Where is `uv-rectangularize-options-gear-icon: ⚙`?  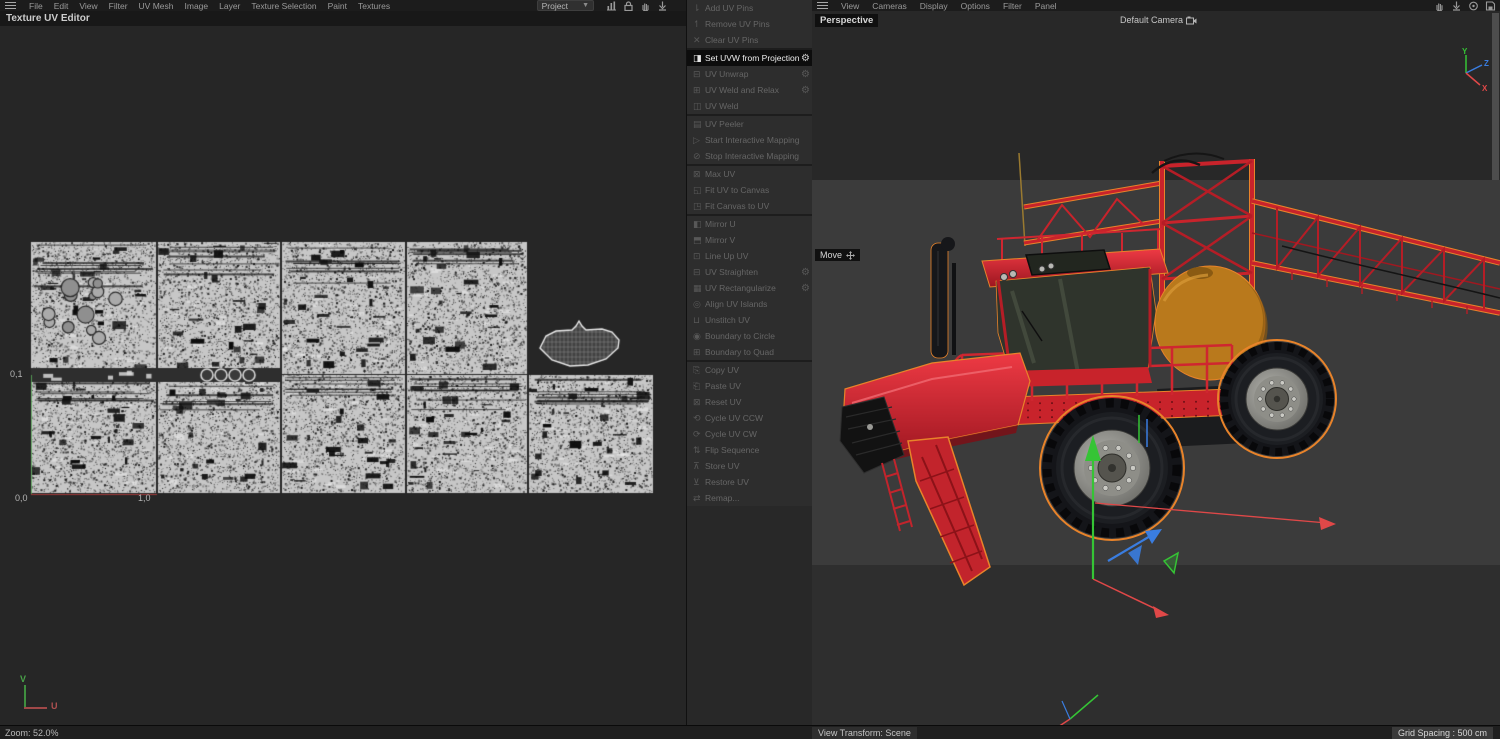
uv-rectangularize-options-gear-icon: ⚙ is located at coordinates (804, 288).